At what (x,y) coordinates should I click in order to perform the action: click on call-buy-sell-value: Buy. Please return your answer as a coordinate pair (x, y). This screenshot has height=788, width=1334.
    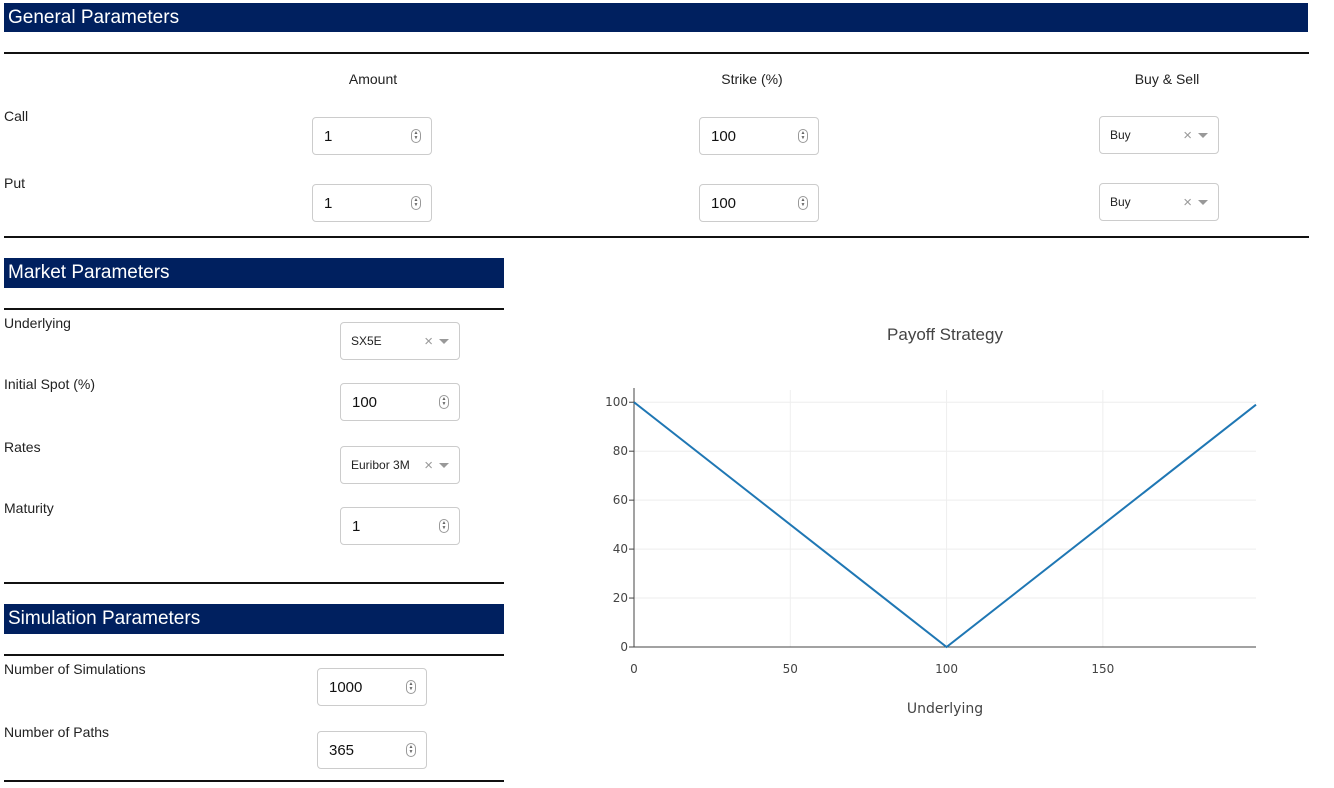
    Looking at the image, I should click on (1120, 135).